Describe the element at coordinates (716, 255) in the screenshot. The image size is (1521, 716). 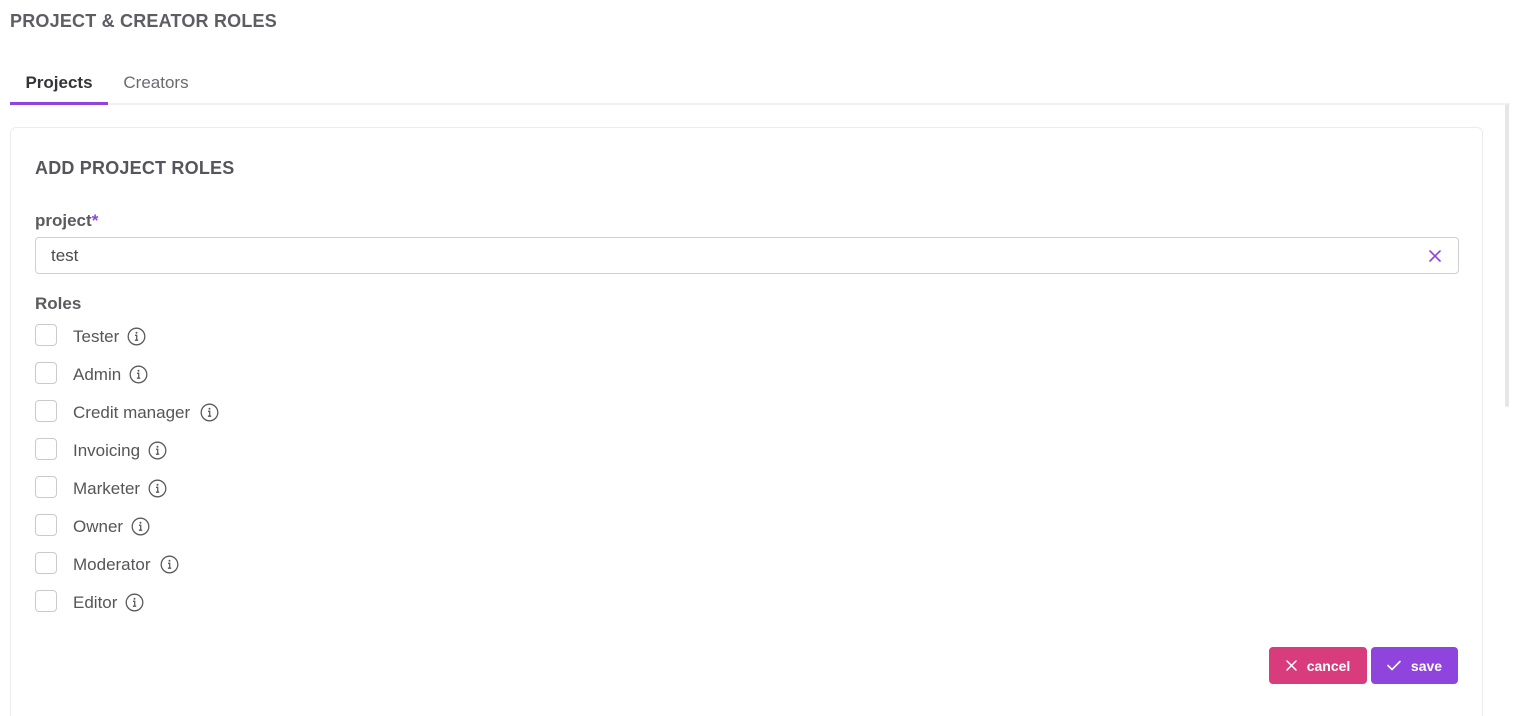
I see `project-input` at that location.